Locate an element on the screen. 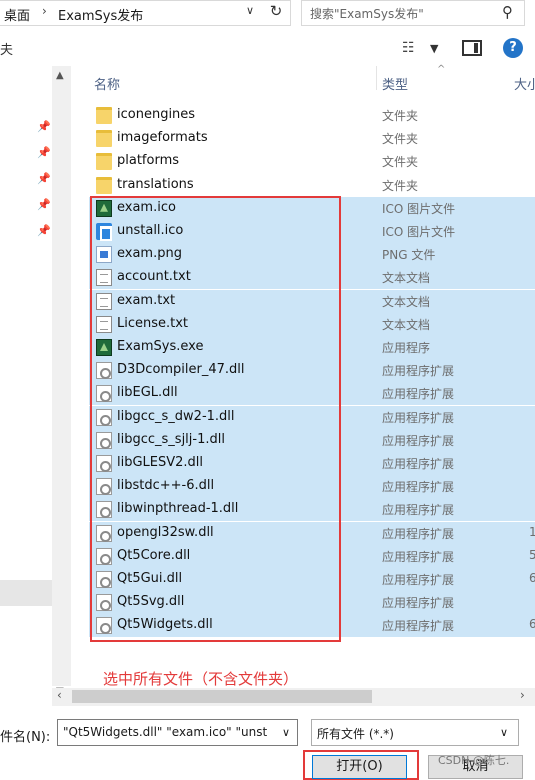  open-button: 打开(O) is located at coordinates (359, 767).